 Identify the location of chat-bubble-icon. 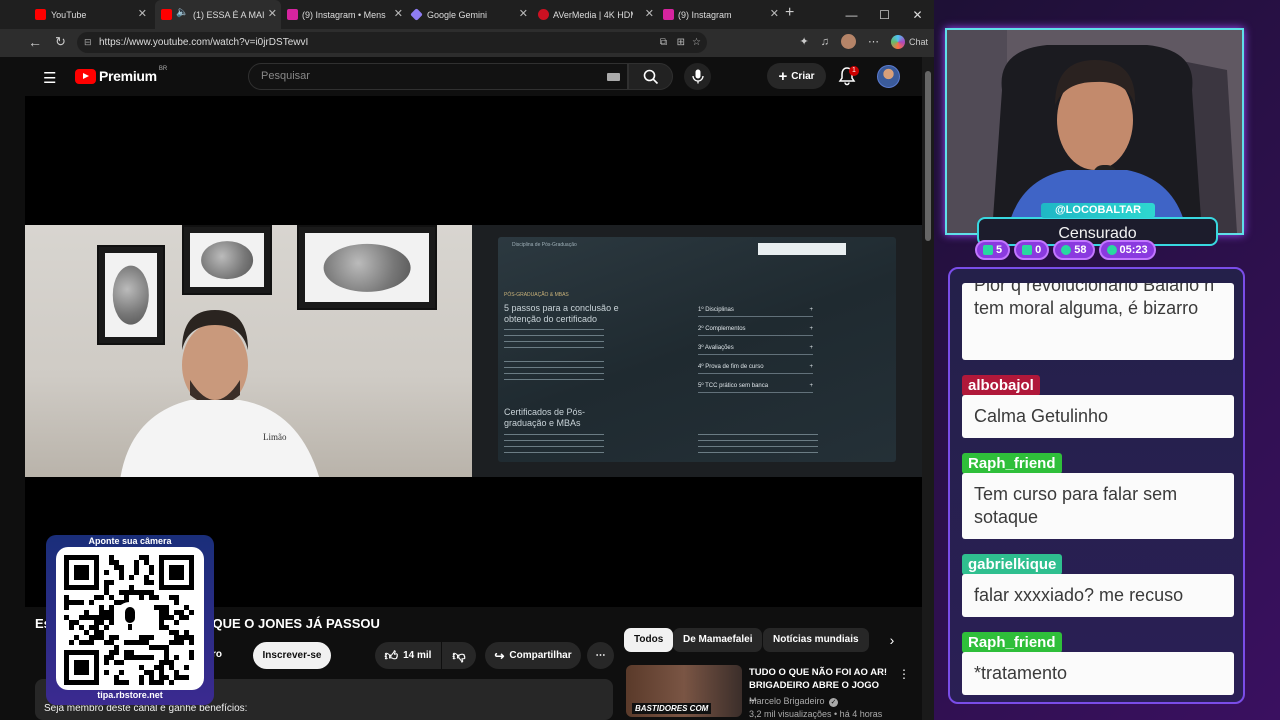
(988, 250).